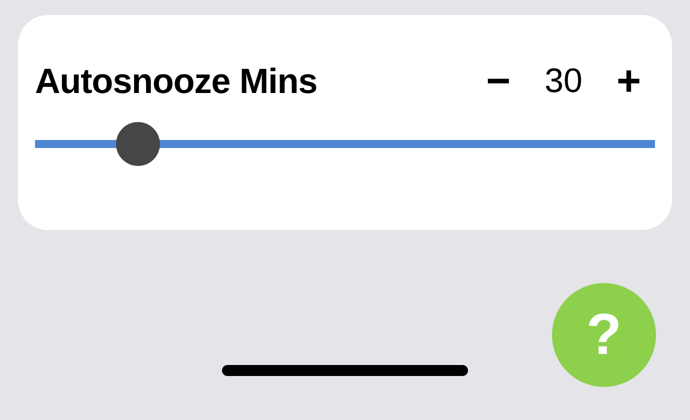 The width and height of the screenshot is (690, 420). What do you see at coordinates (138, 144) in the screenshot?
I see `slider-thumb` at bounding box center [138, 144].